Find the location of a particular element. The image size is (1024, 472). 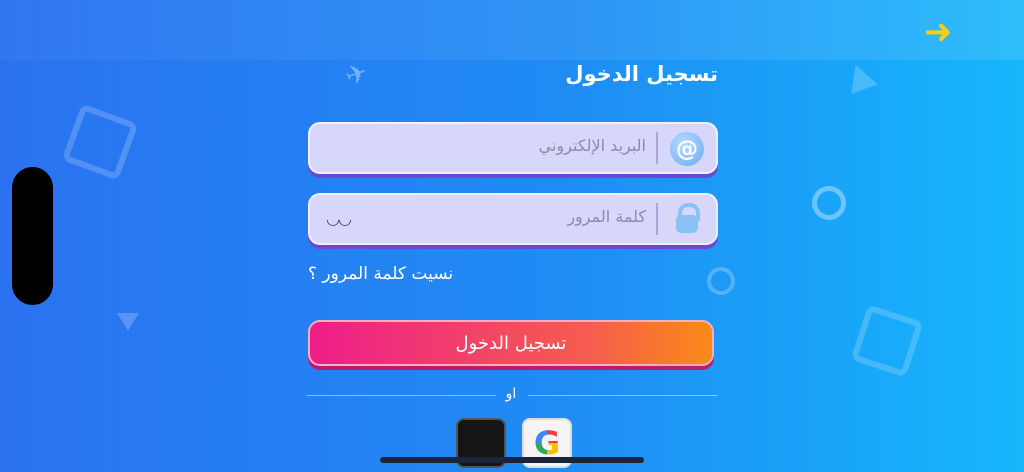

or-label: او is located at coordinates (511, 394).